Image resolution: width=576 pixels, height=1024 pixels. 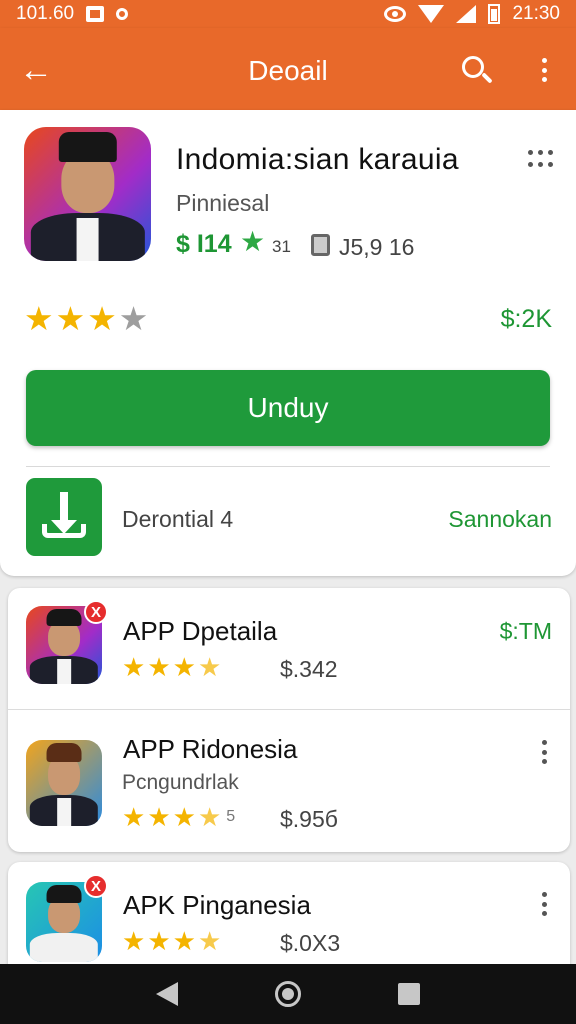 I want to click on download-row-link: Sannokan, so click(x=500, y=519).